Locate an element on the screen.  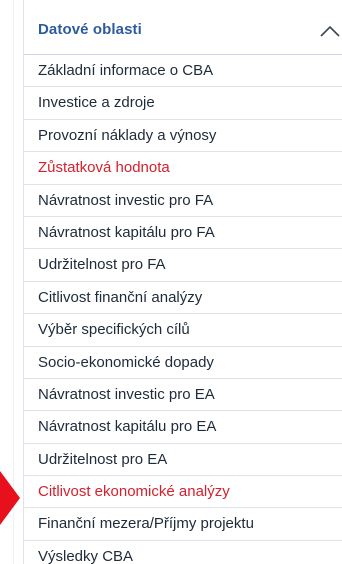
list-item-label: Citlivost finanční analýzy is located at coordinates (120, 297).